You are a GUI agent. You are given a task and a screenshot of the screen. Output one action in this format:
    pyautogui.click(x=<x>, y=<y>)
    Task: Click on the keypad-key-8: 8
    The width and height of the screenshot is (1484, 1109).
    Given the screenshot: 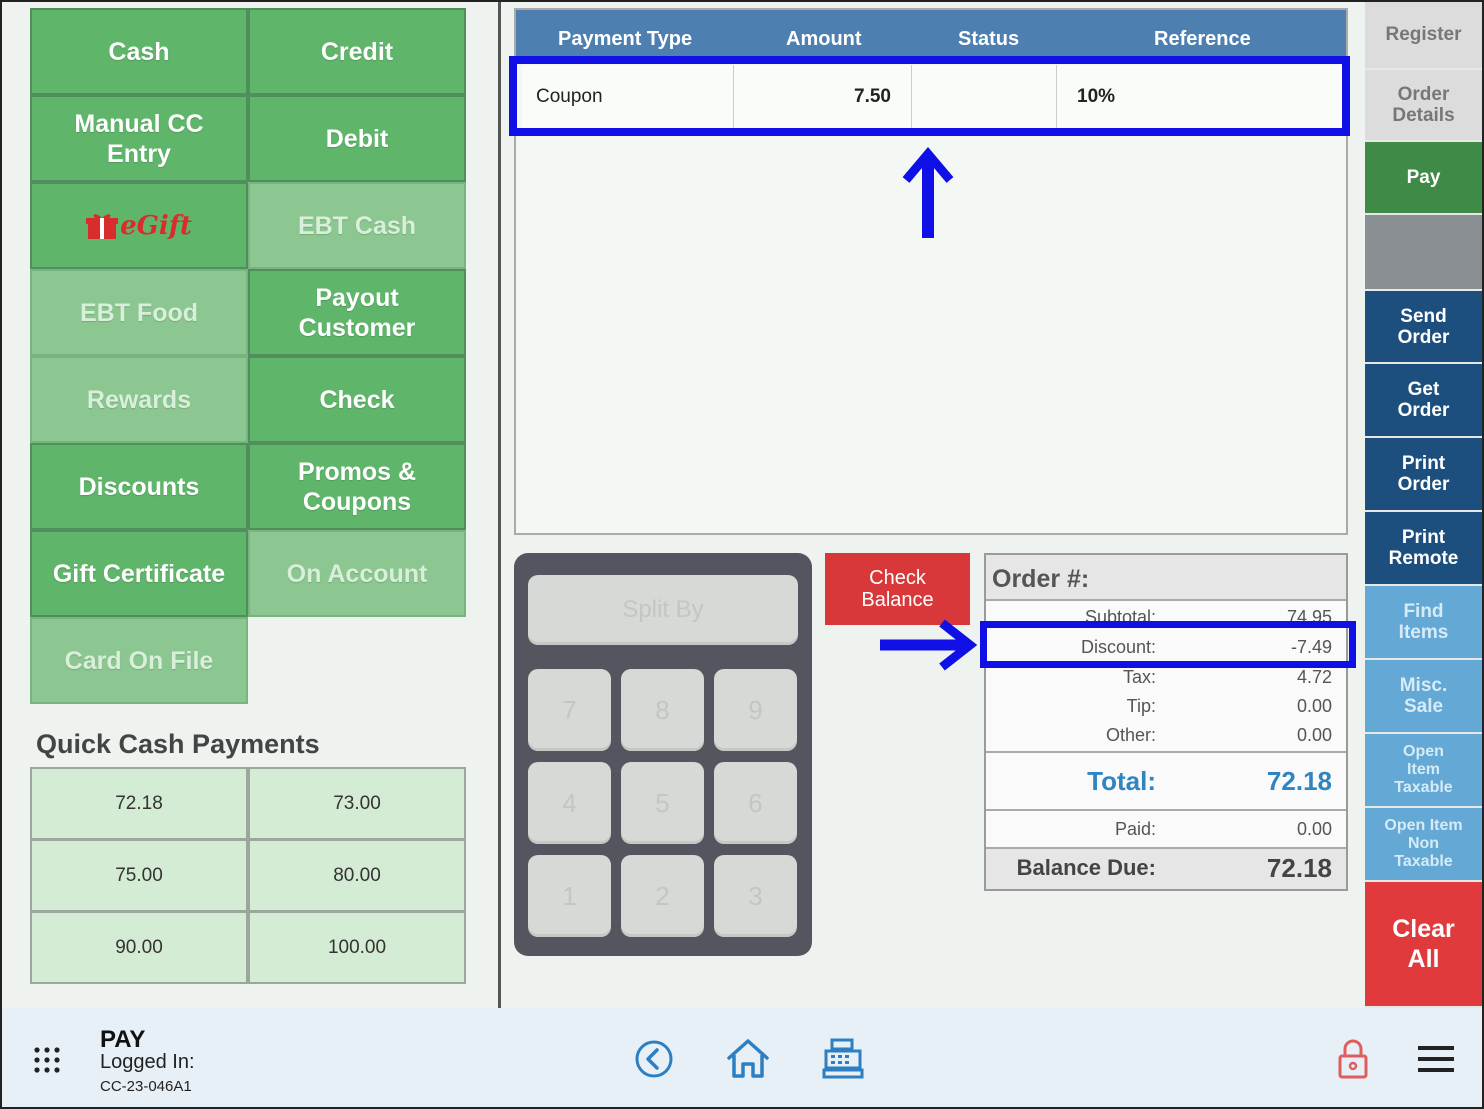 What is the action you would take?
    pyautogui.click(x=662, y=710)
    